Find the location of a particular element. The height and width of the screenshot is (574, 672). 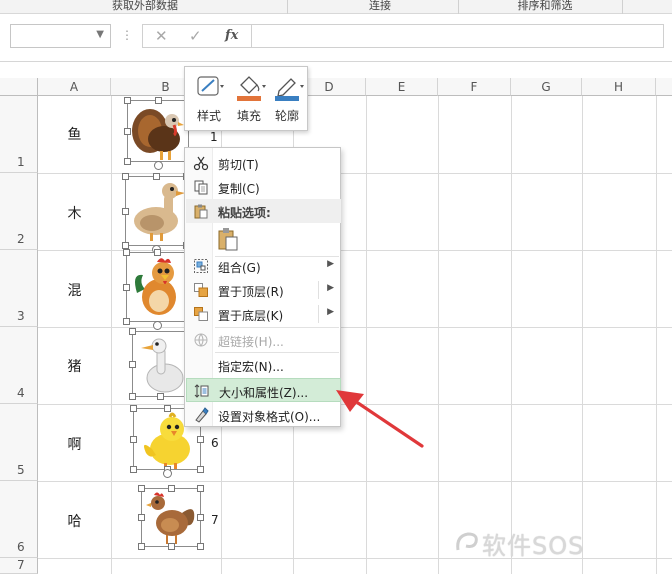

clipboard-icon is located at coordinates (201, 211).